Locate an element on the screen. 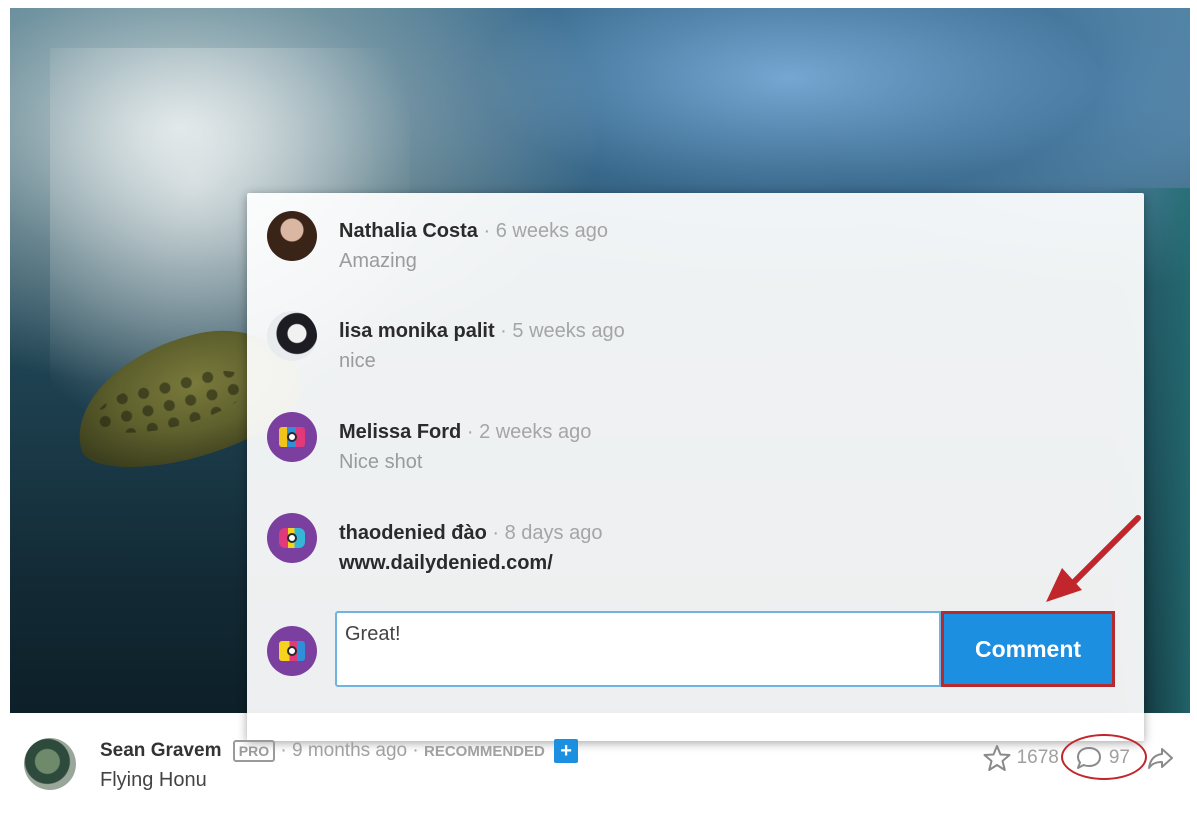  comment-time: 8 days ago is located at coordinates (553, 533).